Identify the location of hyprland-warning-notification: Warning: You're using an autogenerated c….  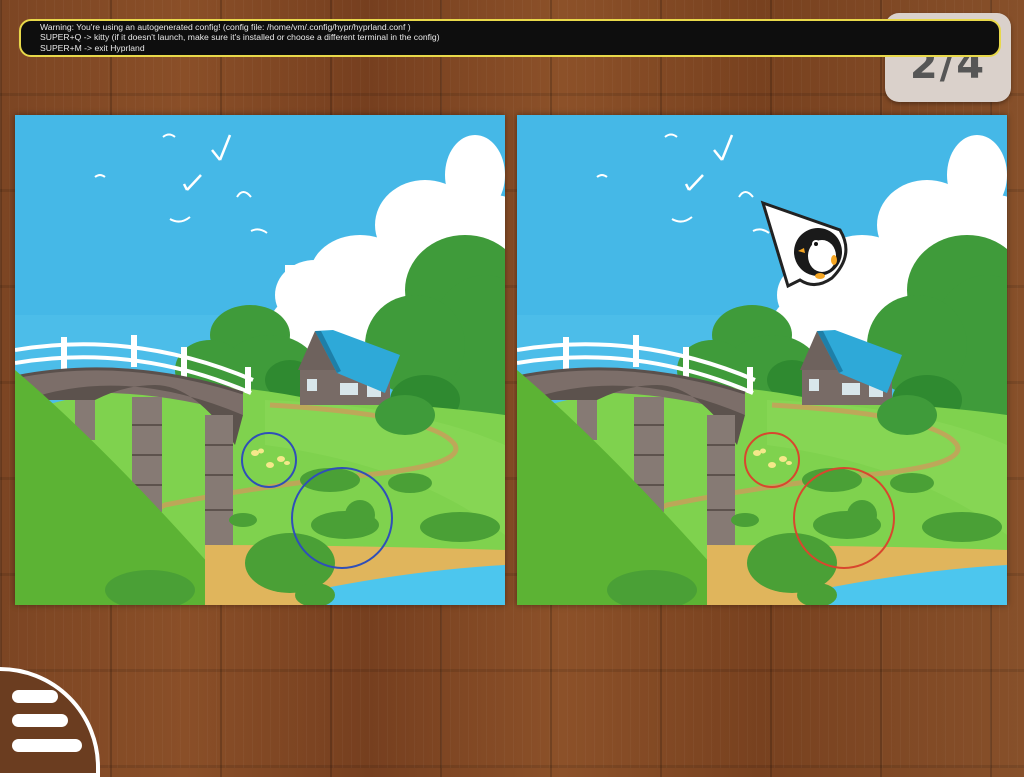
(510, 38).